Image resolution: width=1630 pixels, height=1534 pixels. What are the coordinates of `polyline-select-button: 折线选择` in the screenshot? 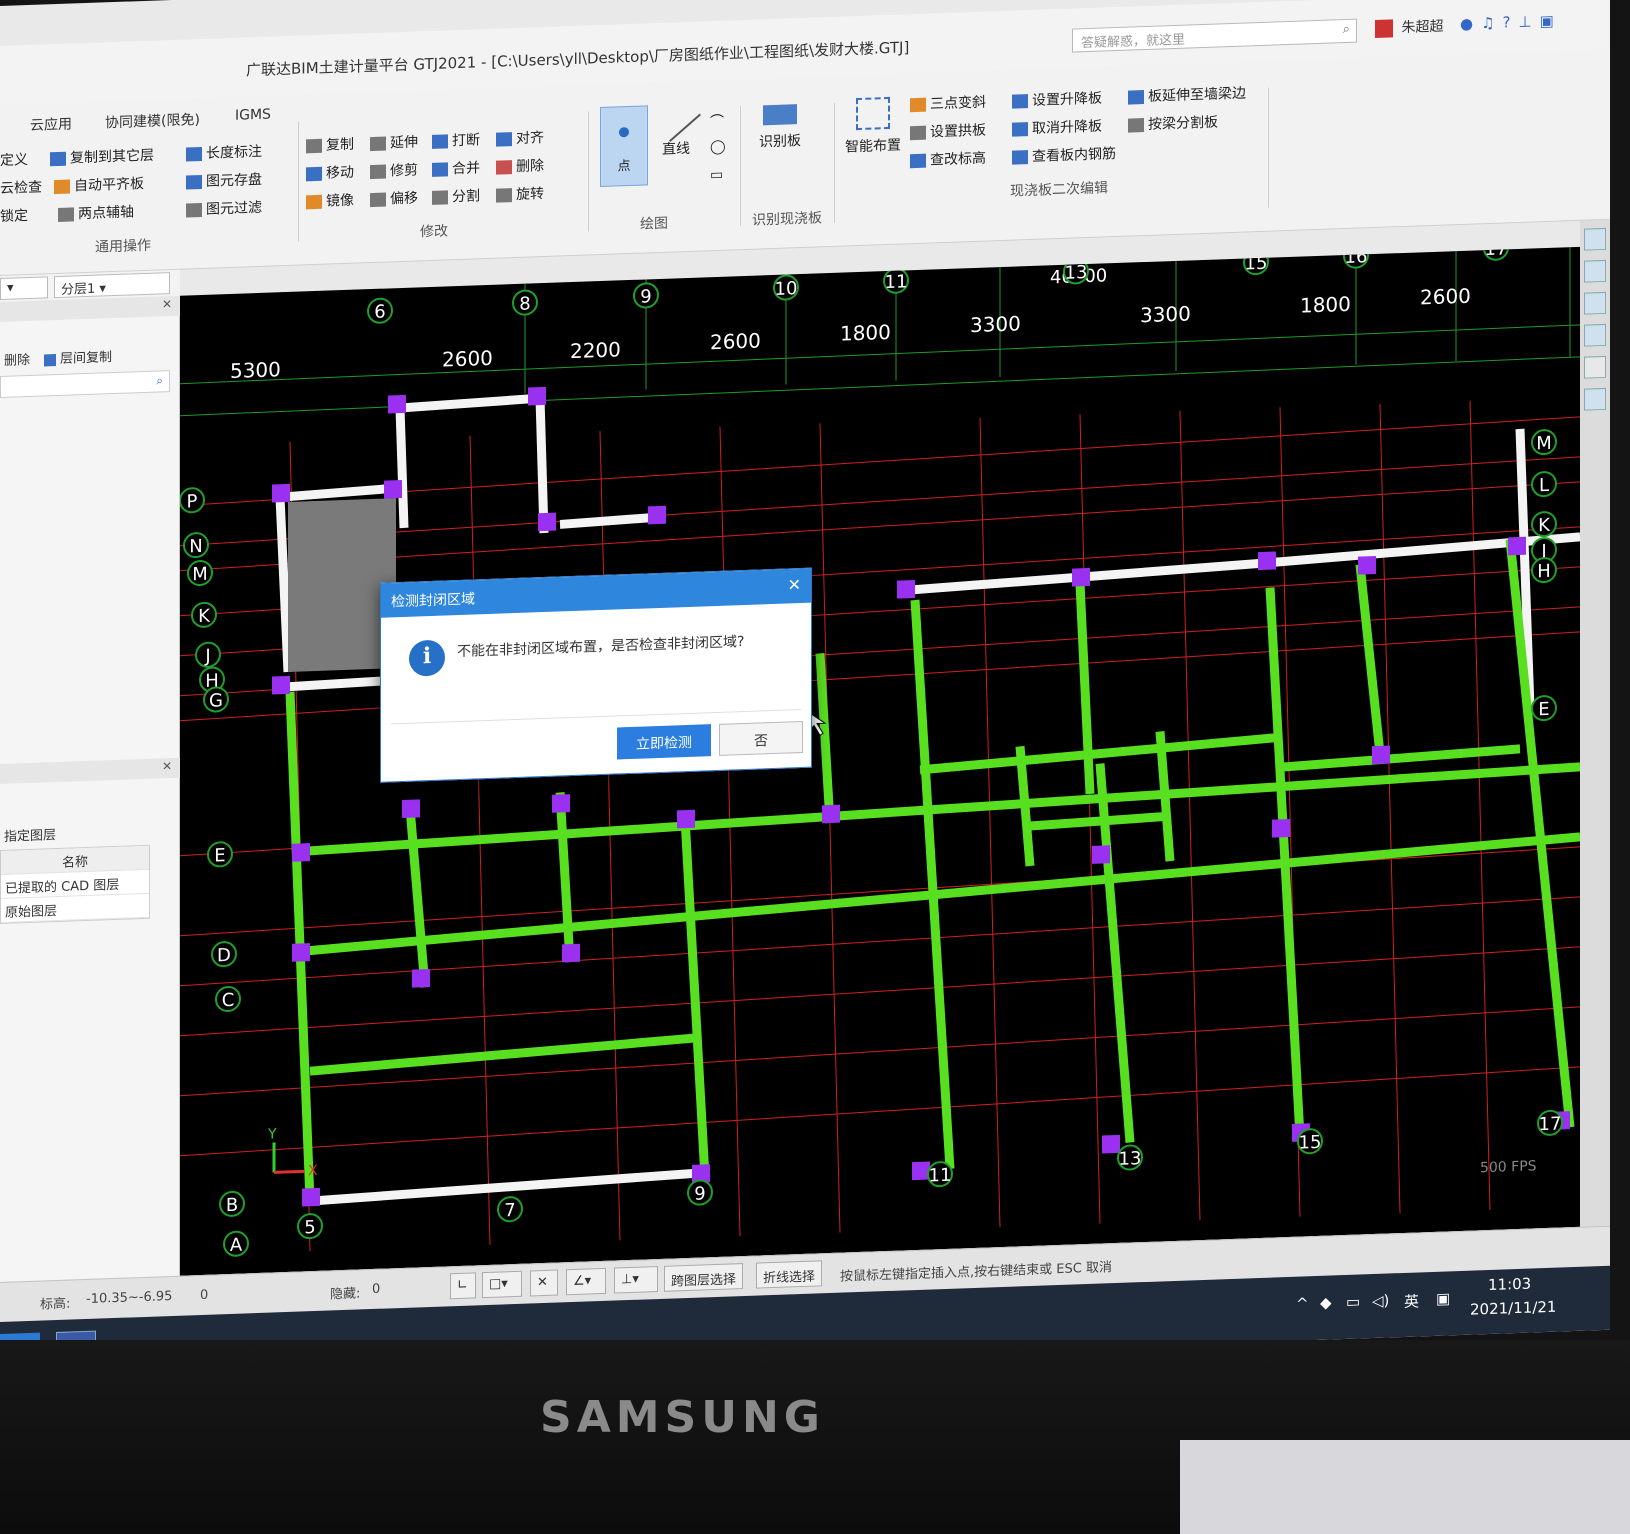 It's located at (789, 1274).